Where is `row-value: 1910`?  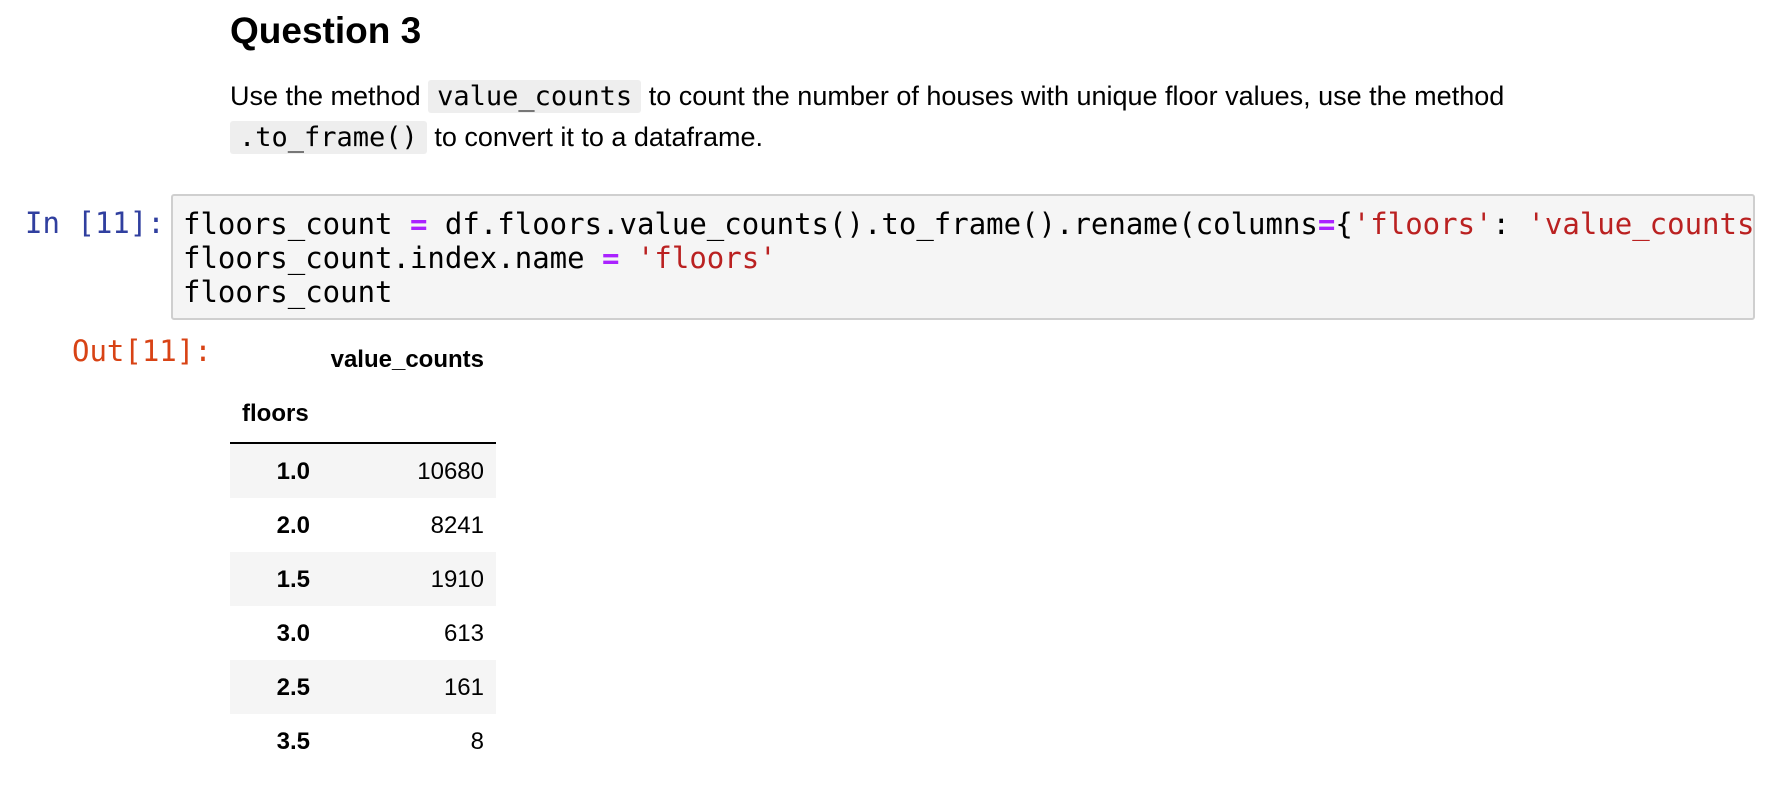
row-value: 1910 is located at coordinates (457, 579).